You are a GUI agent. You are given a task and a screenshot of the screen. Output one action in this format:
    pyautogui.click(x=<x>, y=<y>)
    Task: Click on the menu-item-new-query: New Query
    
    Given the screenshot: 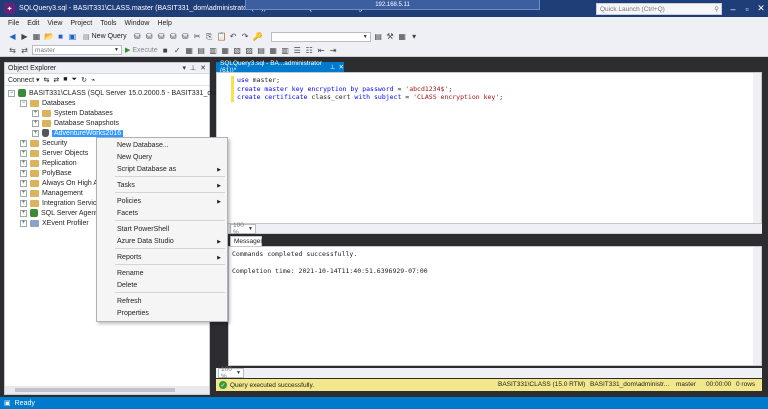 What is the action you would take?
    pyautogui.click(x=162, y=157)
    